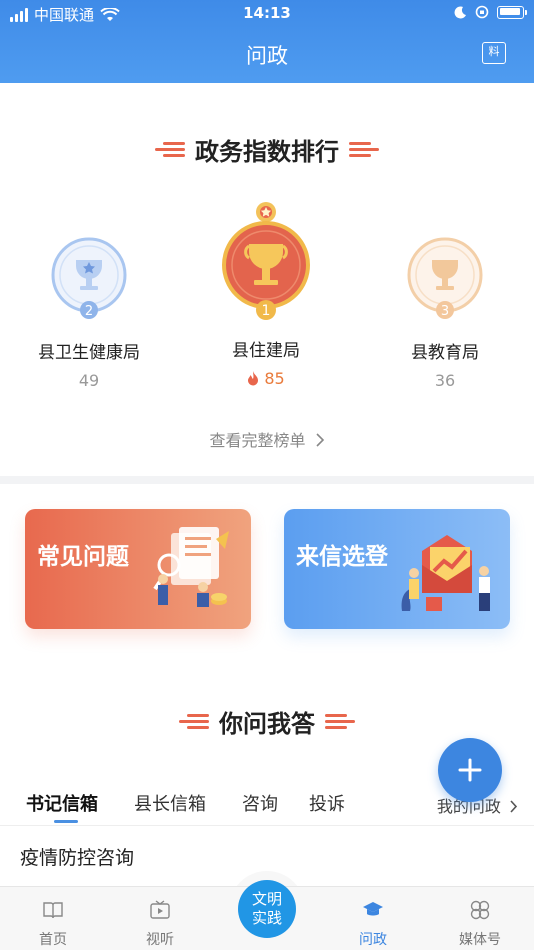 This screenshot has width=534, height=950. What do you see at coordinates (267, 480) in the screenshot?
I see `section-divider` at bounding box center [267, 480].